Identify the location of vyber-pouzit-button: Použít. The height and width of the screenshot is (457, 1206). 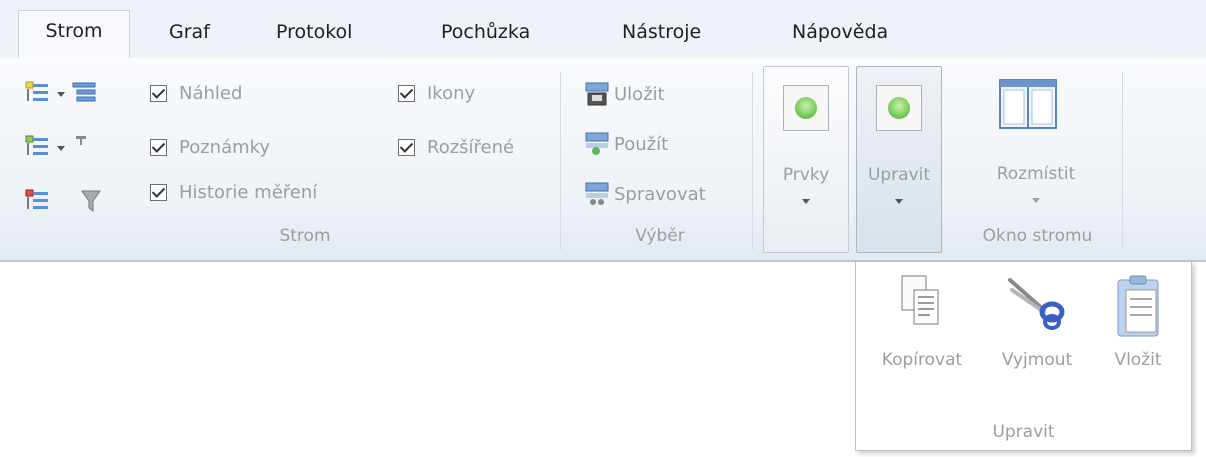
(626, 144).